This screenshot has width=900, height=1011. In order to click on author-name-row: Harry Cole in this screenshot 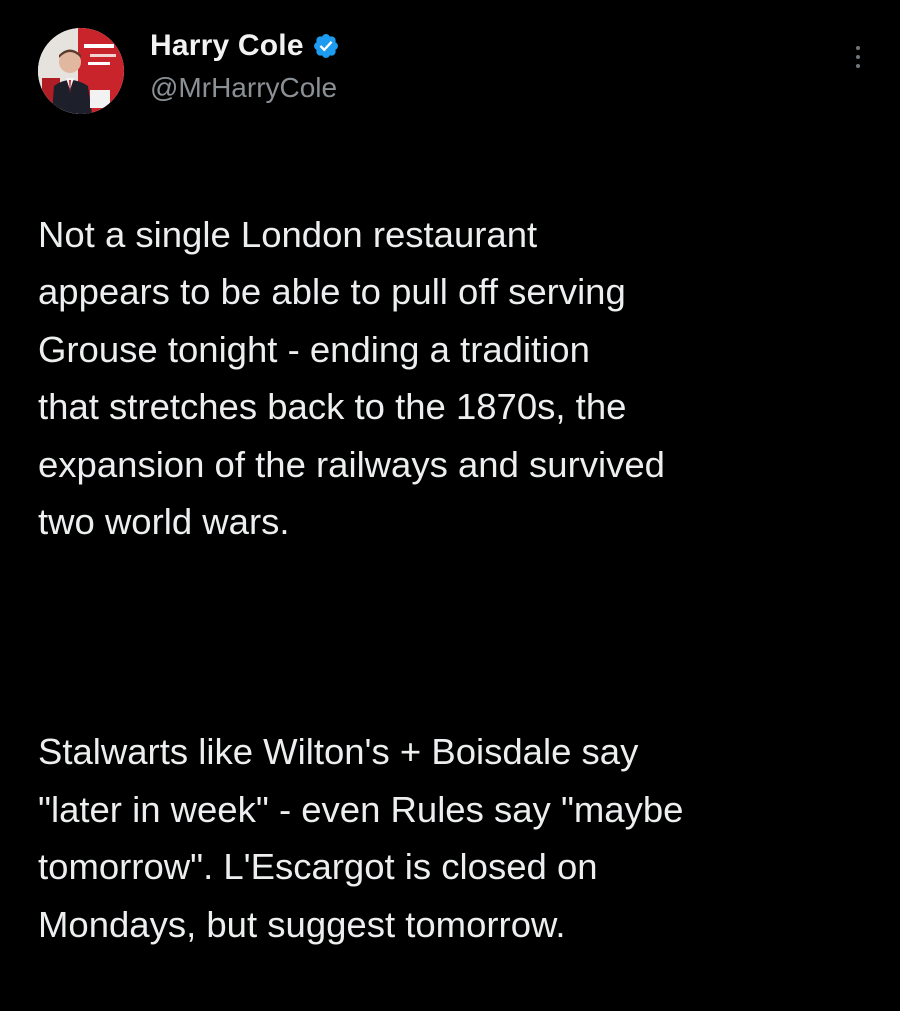, I will do `click(245, 46)`.